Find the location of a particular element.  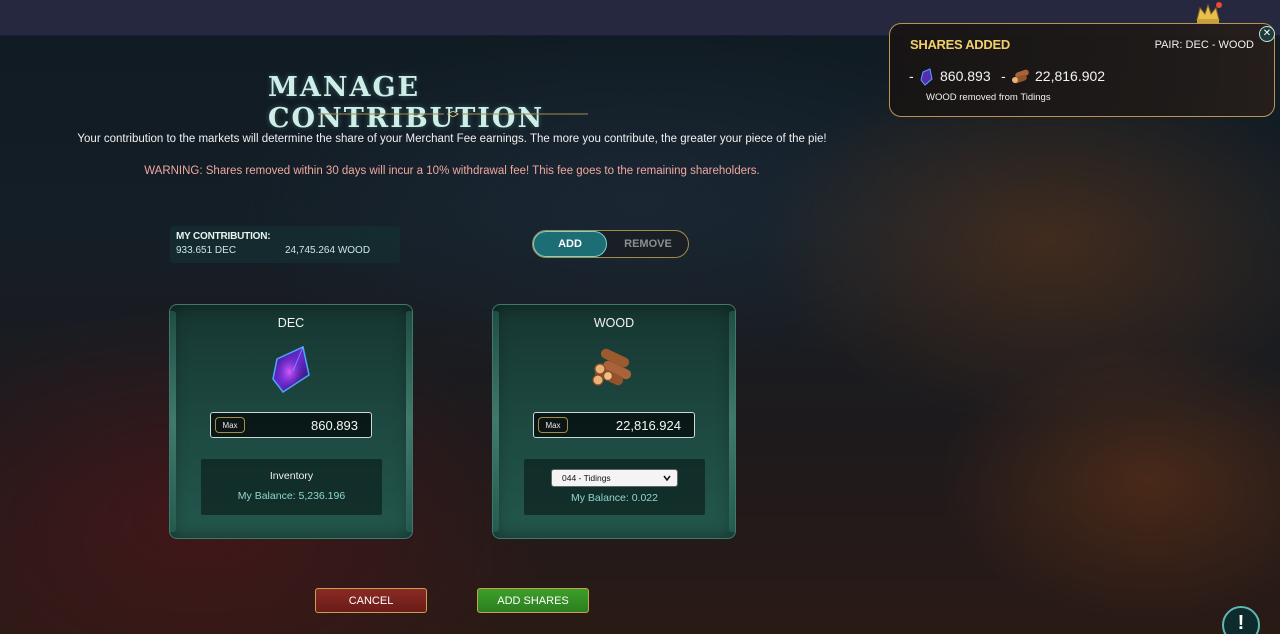

tab-remove: REMOVE is located at coordinates (648, 244).